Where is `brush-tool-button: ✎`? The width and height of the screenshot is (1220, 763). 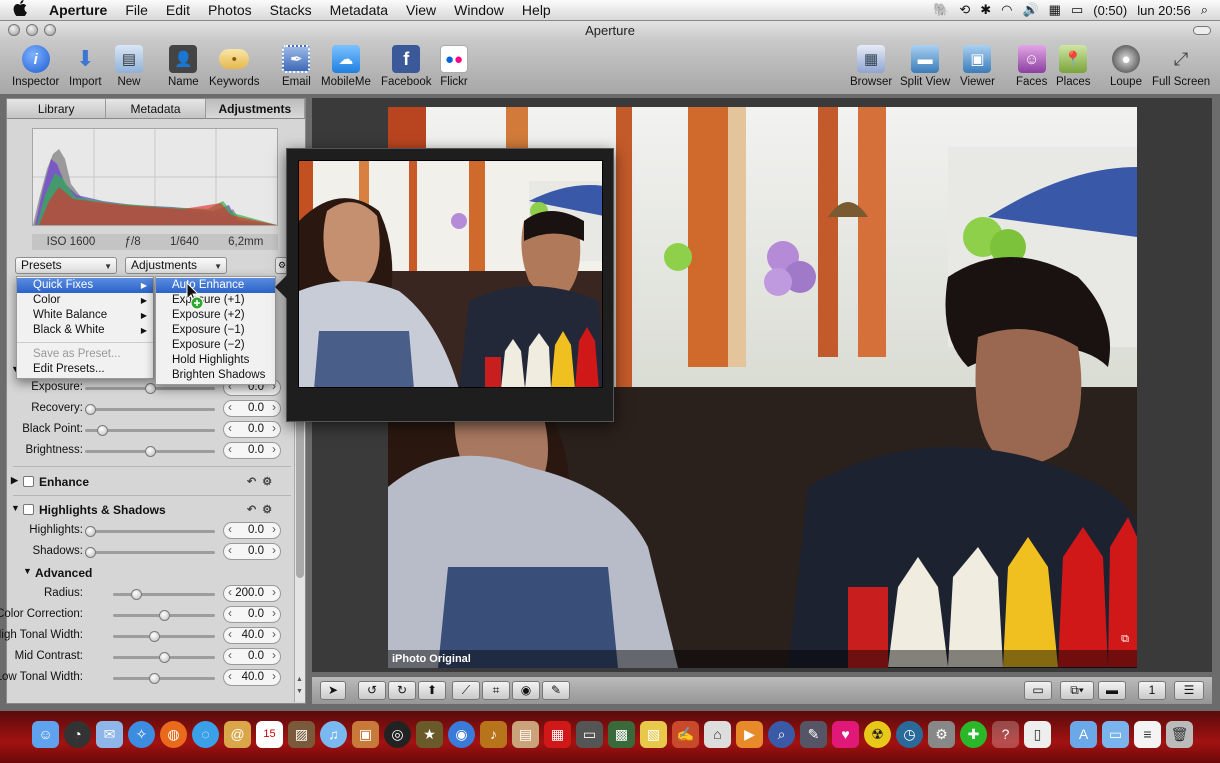
brush-tool-button: ✎ is located at coordinates (556, 690).